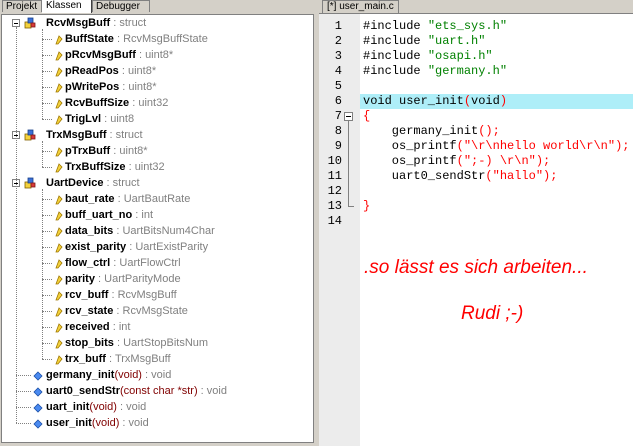  Describe the element at coordinates (89, 39) in the screenshot. I see `tree-item-name: BuffState` at that location.